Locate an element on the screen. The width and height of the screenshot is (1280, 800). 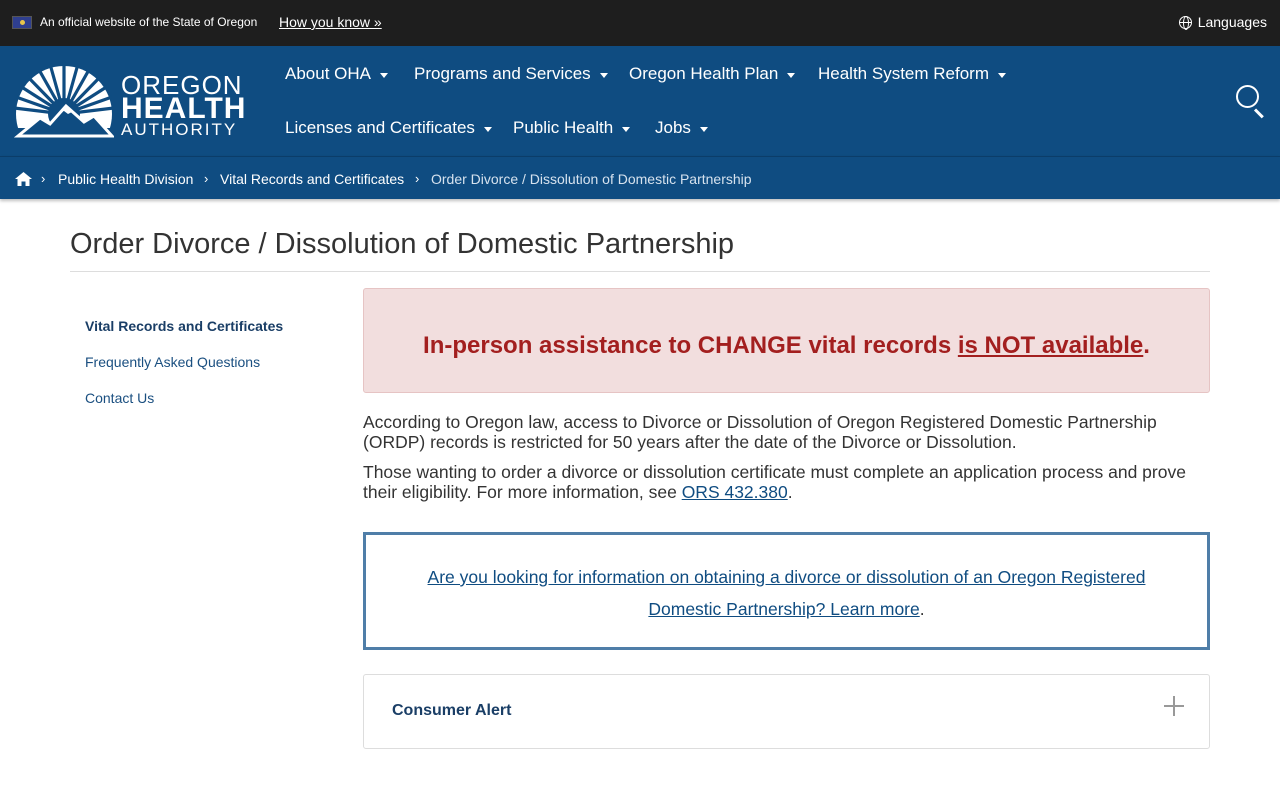
nav-item-label: About OHA is located at coordinates (328, 73).